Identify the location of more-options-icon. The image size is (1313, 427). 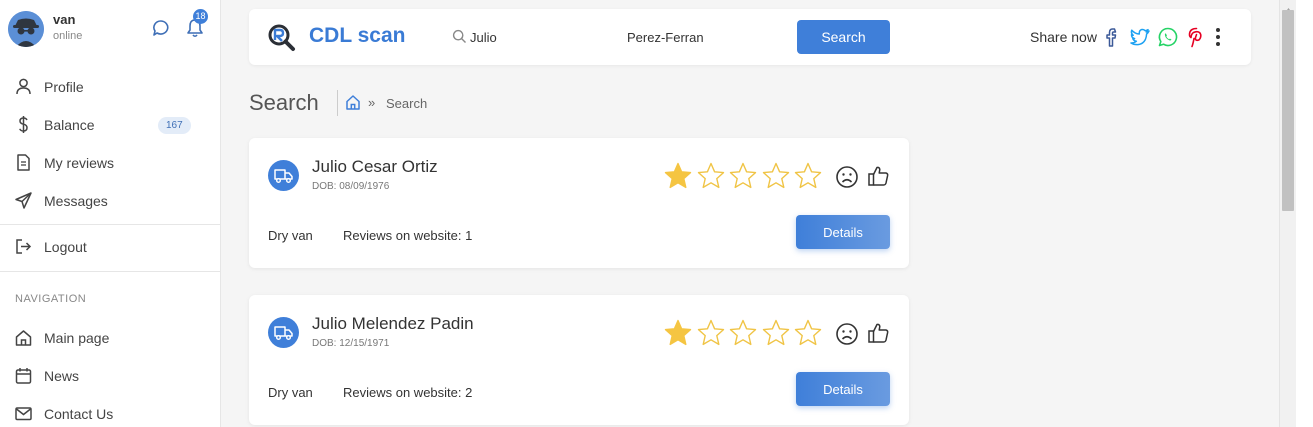
(1218, 37).